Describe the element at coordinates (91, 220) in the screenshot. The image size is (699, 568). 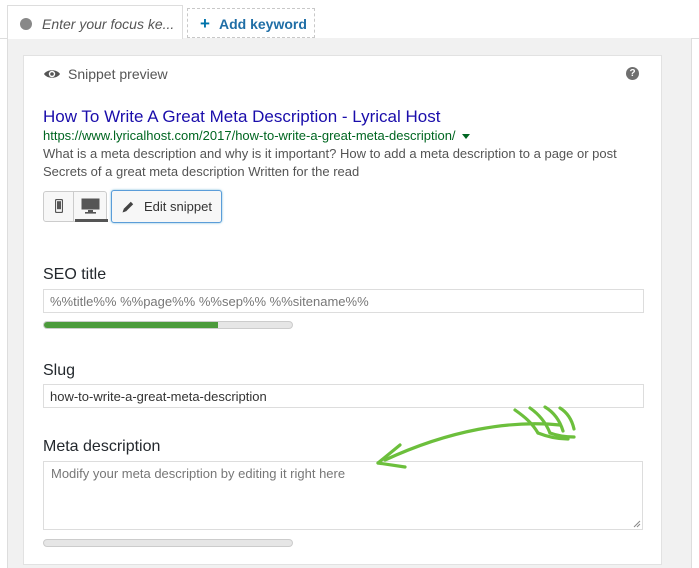
I see `active-device-indicator` at that location.